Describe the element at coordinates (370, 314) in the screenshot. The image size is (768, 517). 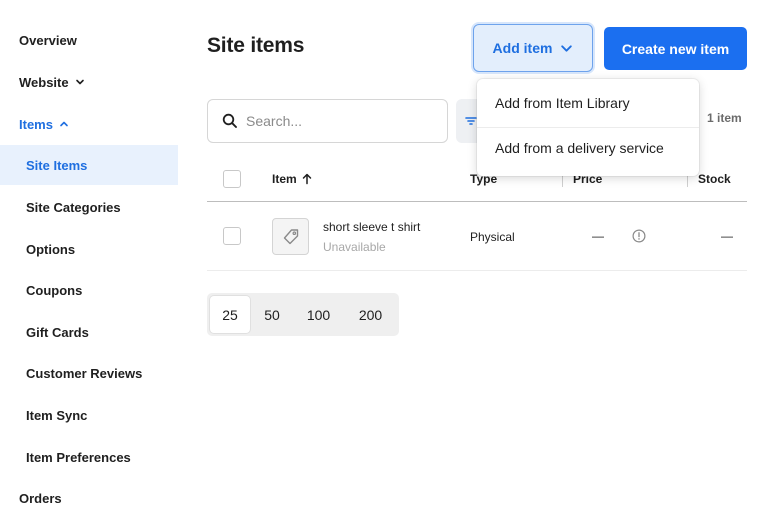
I see `page-size-option-200: 200` at that location.